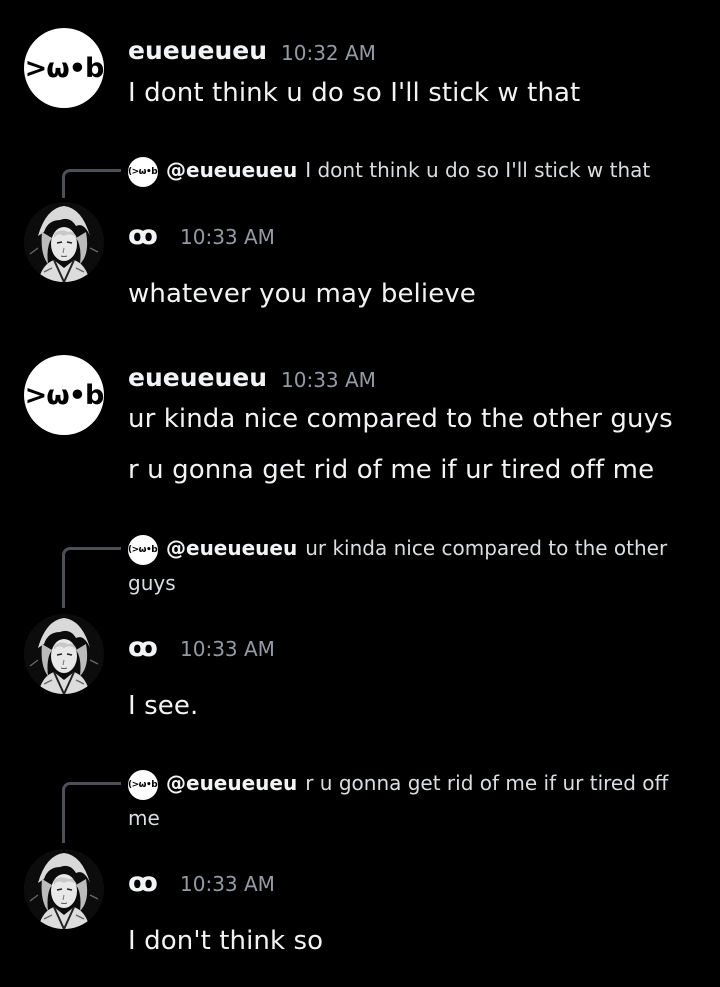 Image resolution: width=720 pixels, height=987 pixels. Describe the element at coordinates (163, 706) in the screenshot. I see `message-text: I see.` at that location.